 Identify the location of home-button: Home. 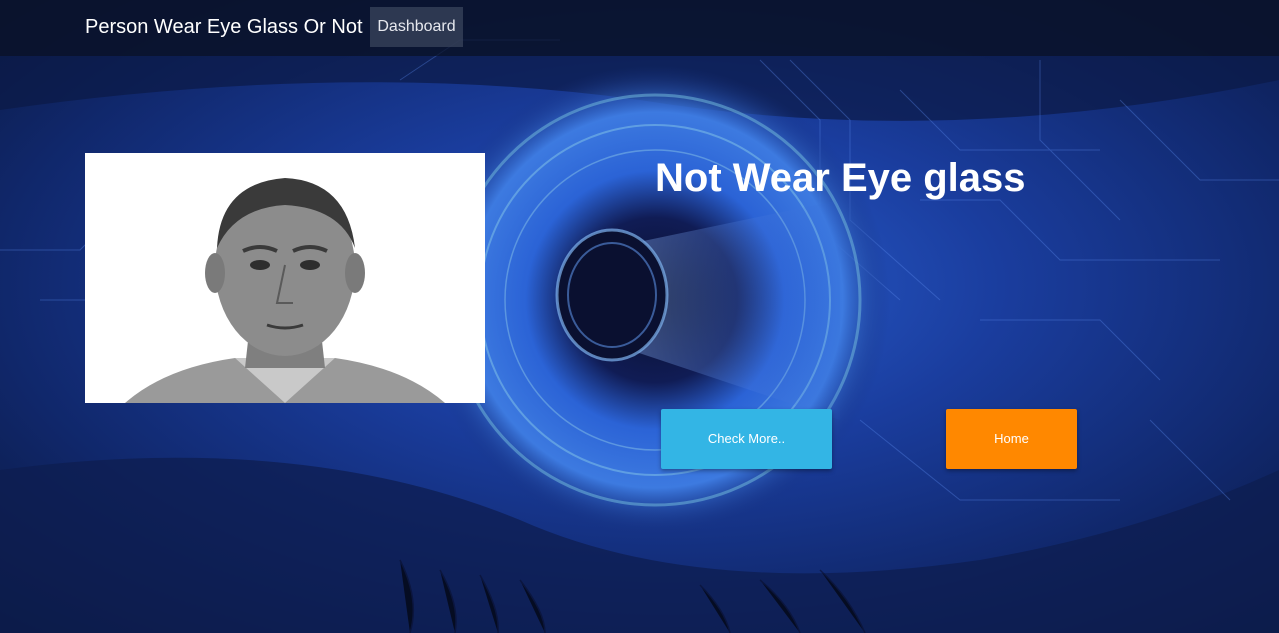
(1011, 439).